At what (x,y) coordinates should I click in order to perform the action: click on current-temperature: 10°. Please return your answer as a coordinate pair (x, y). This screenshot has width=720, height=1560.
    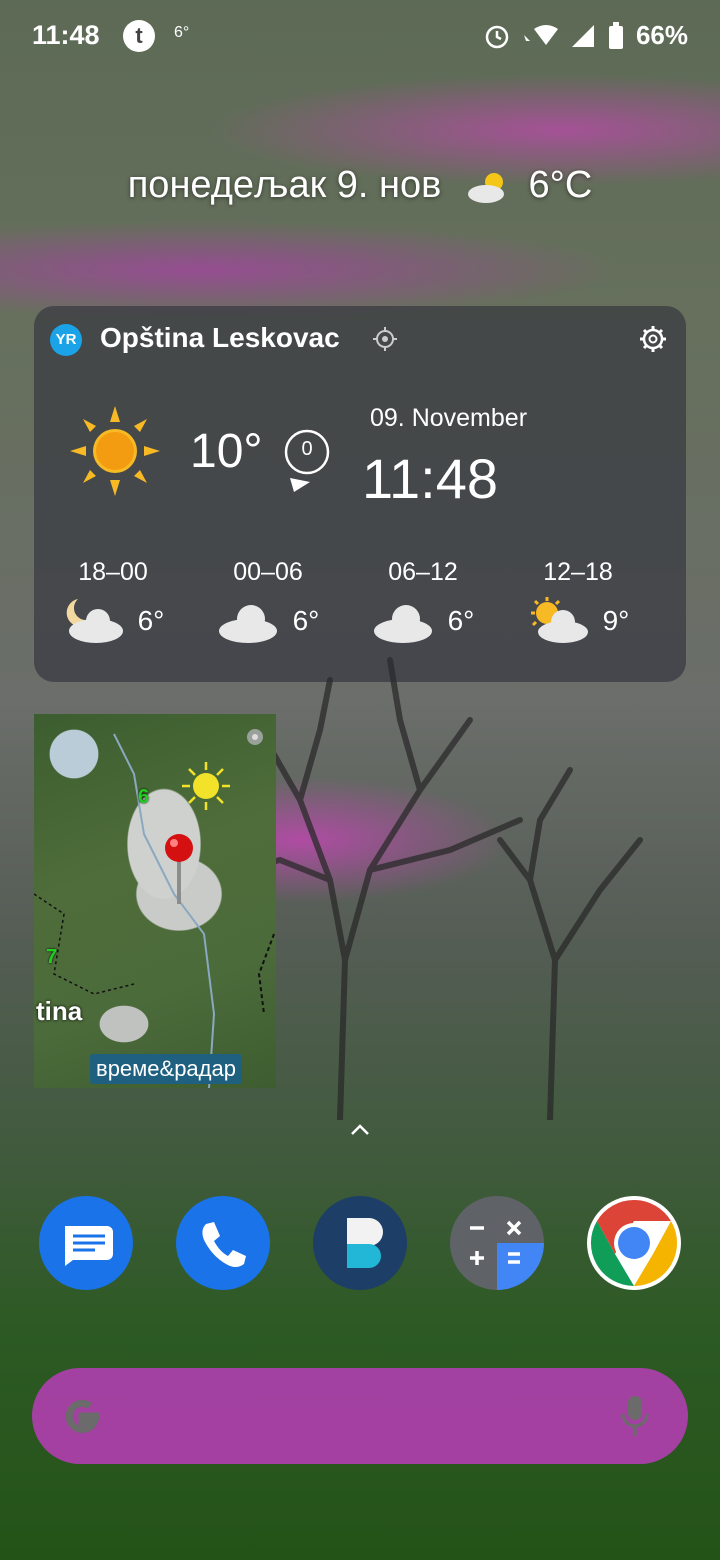
    Looking at the image, I should click on (226, 451).